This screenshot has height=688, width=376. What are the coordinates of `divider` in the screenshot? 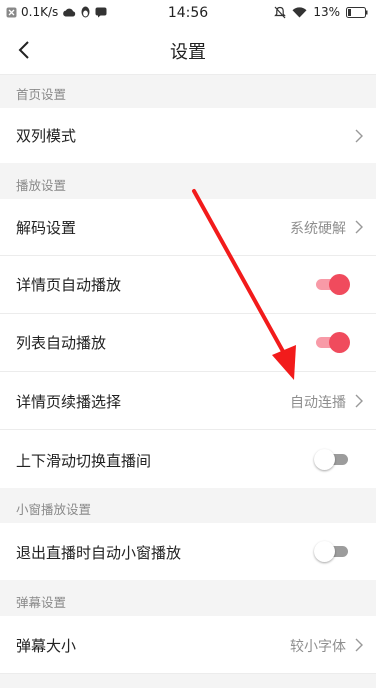 It's located at (188, 673).